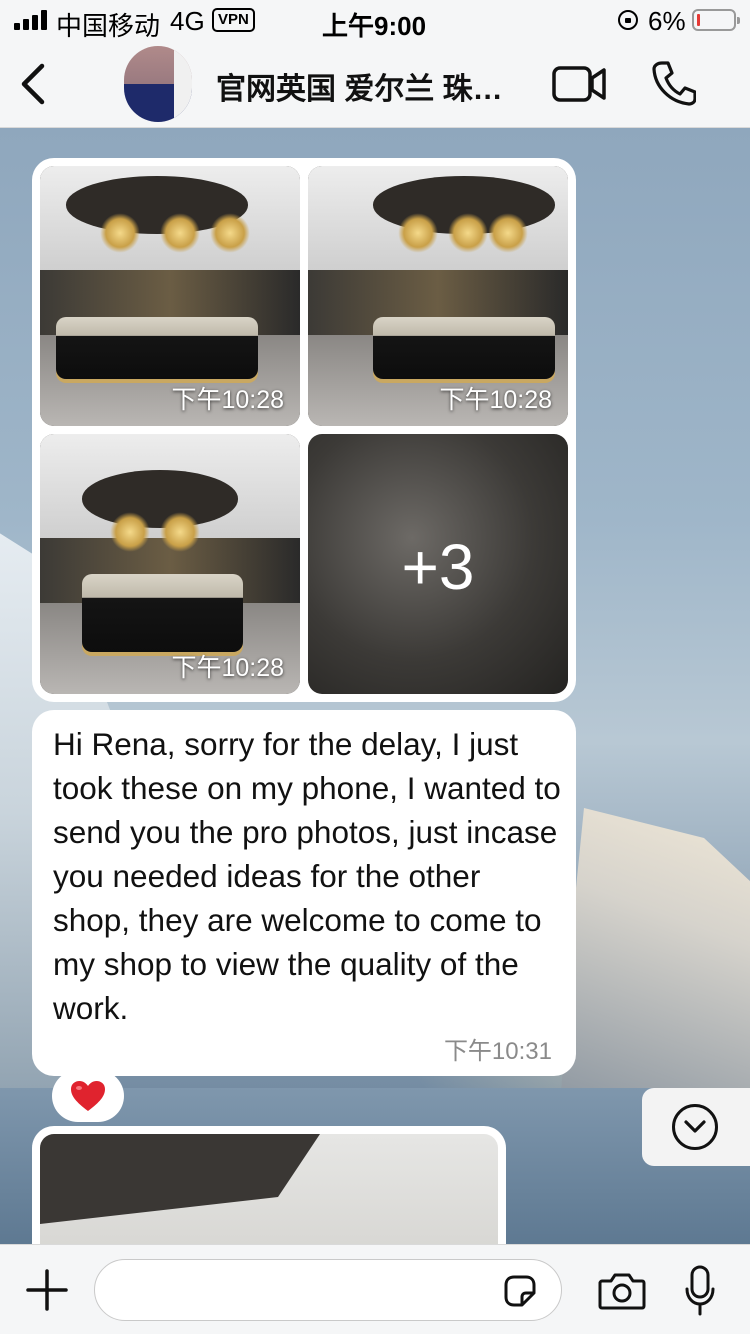 The image size is (750, 1334). Describe the element at coordinates (667, 21) in the screenshot. I see `battery-percentage: 6%` at that location.